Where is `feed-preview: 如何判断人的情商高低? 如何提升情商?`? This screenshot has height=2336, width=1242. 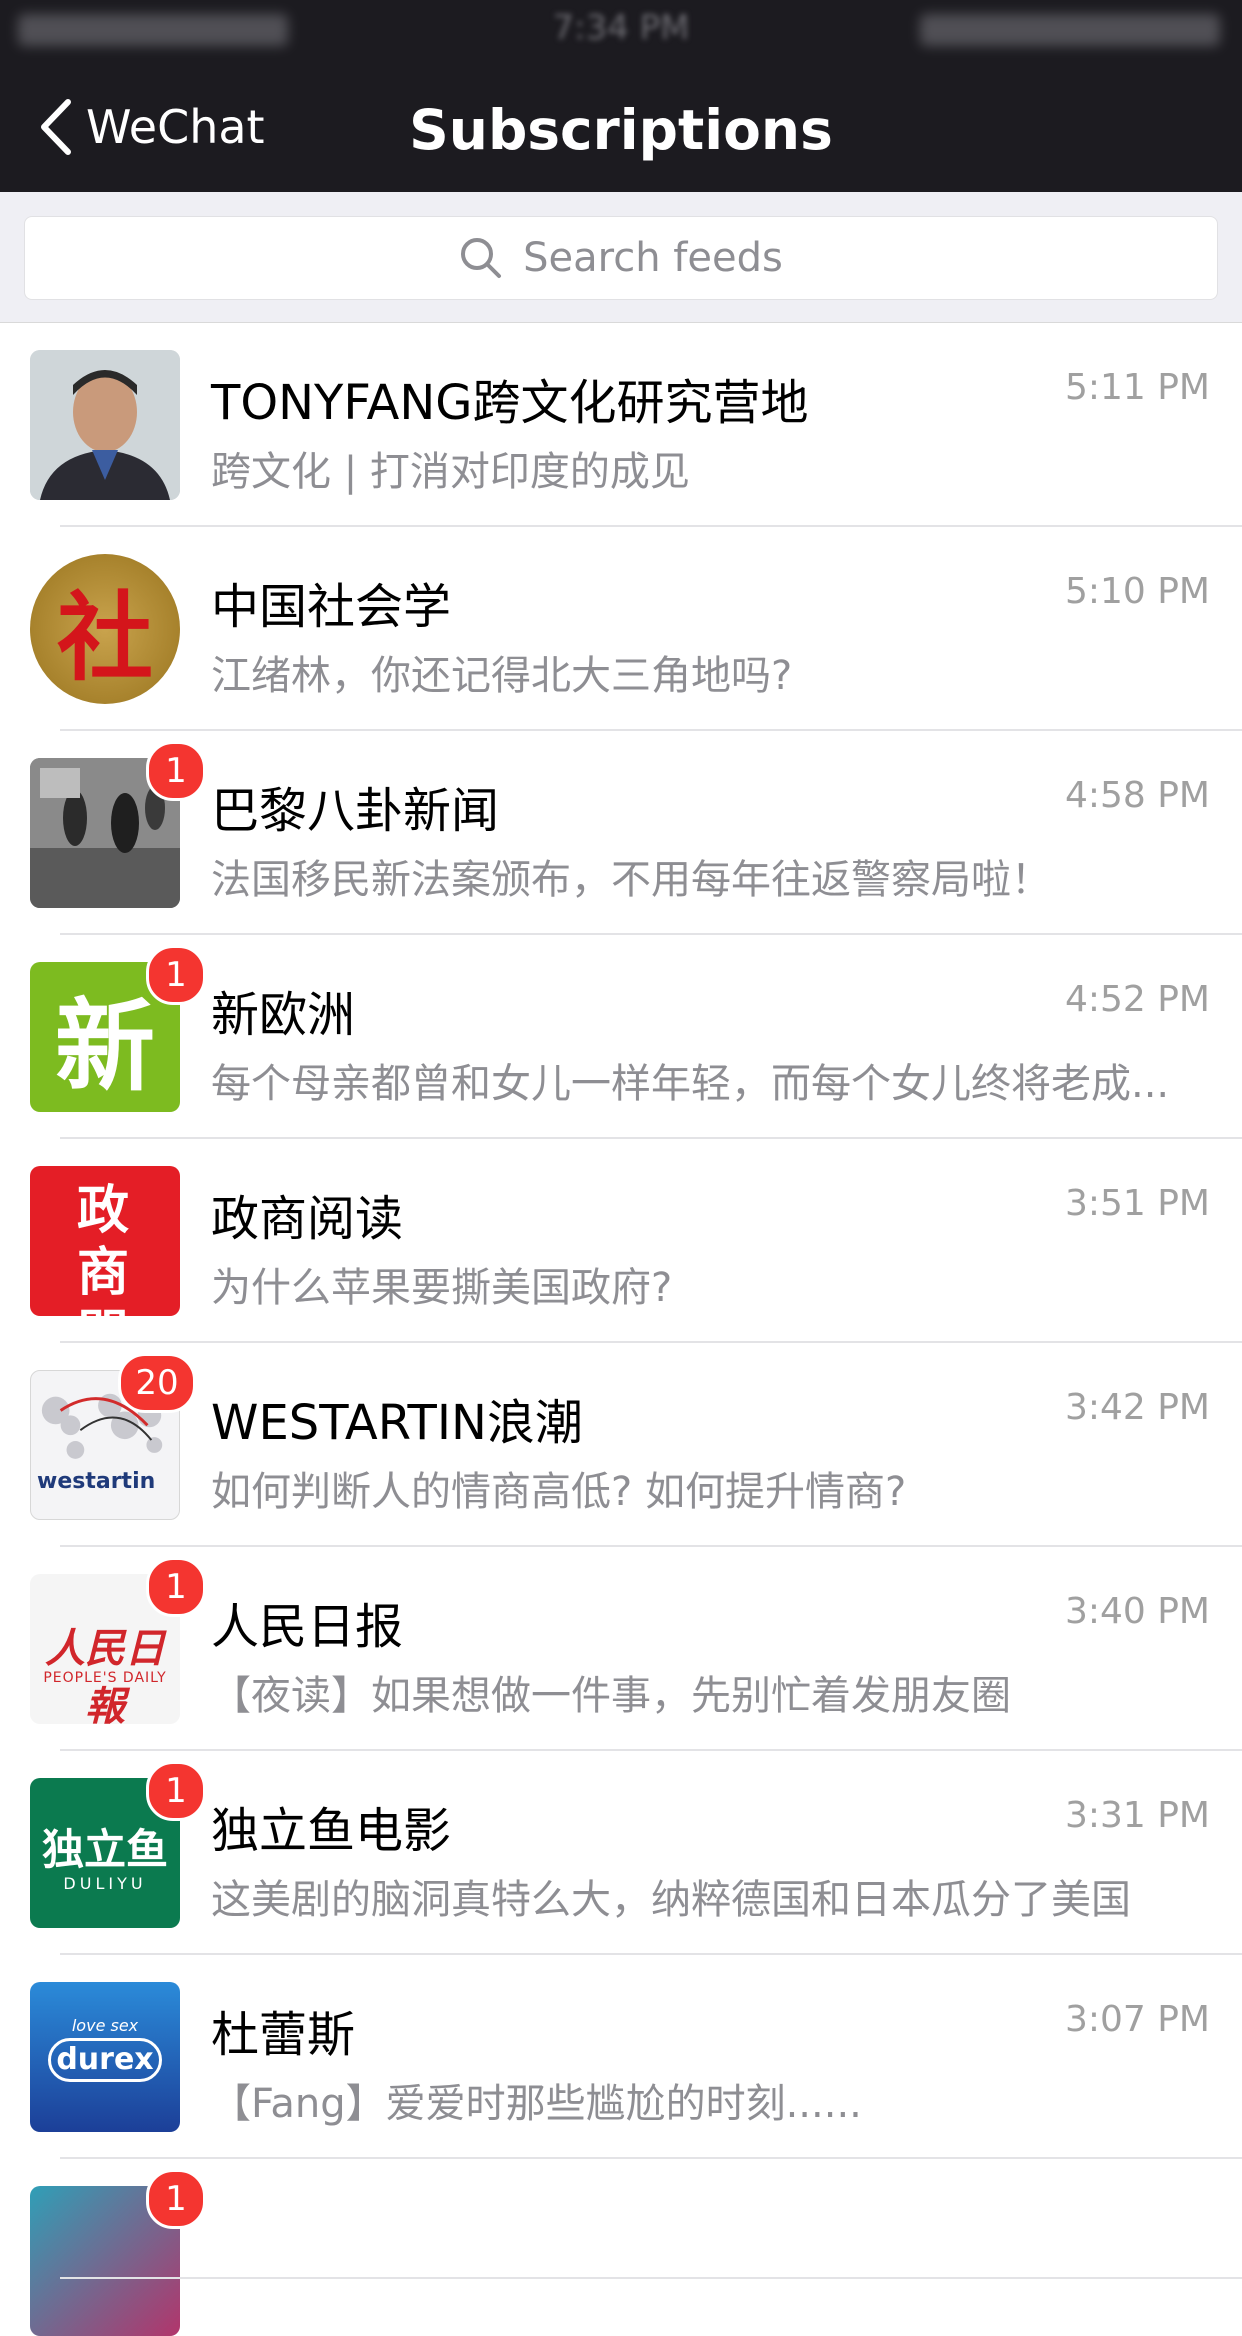
feed-preview: 如何判断人的情商高低? 如何提升情商? is located at coordinates (559, 1492).